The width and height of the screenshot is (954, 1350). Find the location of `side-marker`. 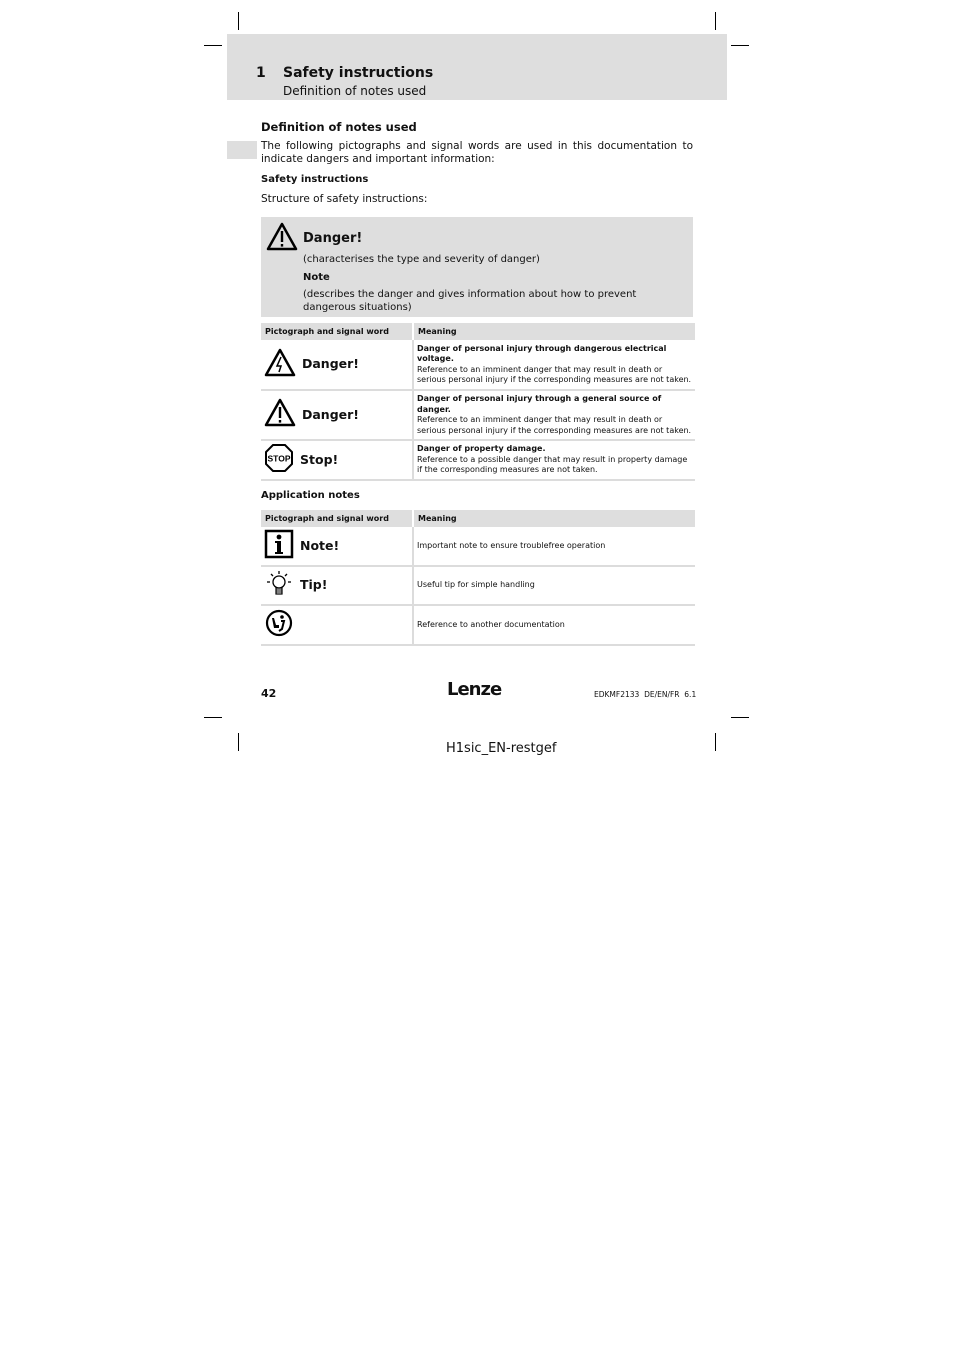

side-marker is located at coordinates (242, 150).